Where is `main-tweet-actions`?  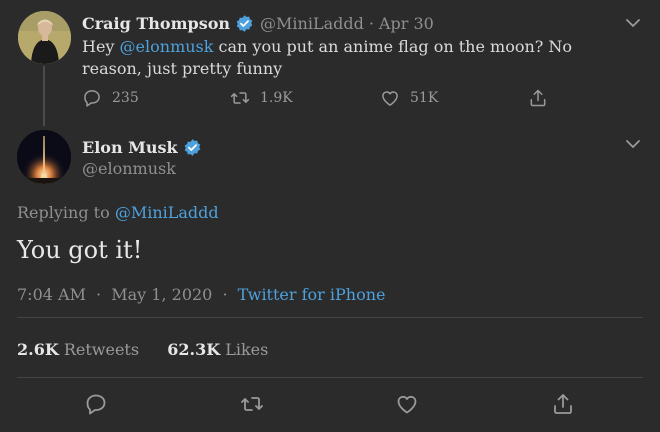 main-tweet-actions is located at coordinates (330, 405).